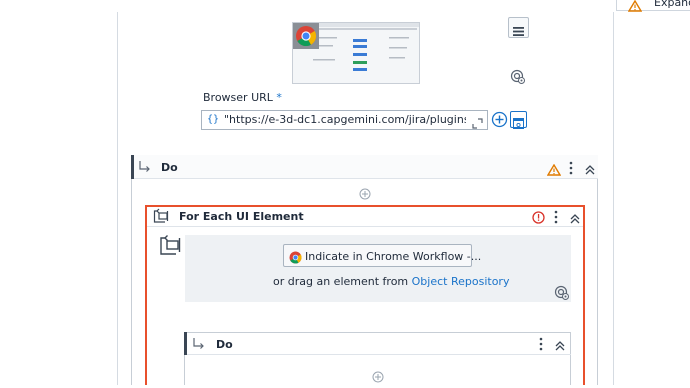 This screenshot has height=388, width=690. I want to click on inner-do-sequence-header, so click(377, 343).